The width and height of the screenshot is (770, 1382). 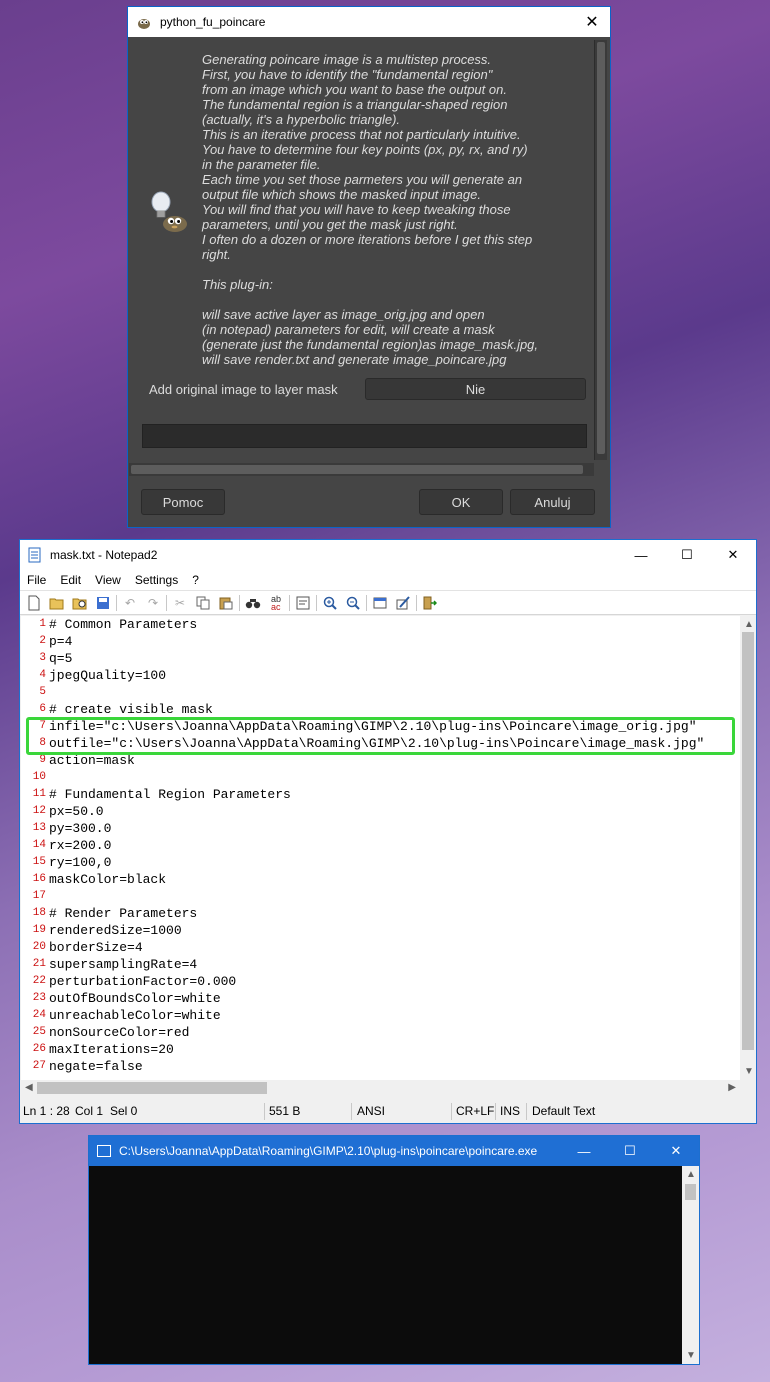 What do you see at coordinates (39, 879) in the screenshot?
I see `line-number: 16` at bounding box center [39, 879].